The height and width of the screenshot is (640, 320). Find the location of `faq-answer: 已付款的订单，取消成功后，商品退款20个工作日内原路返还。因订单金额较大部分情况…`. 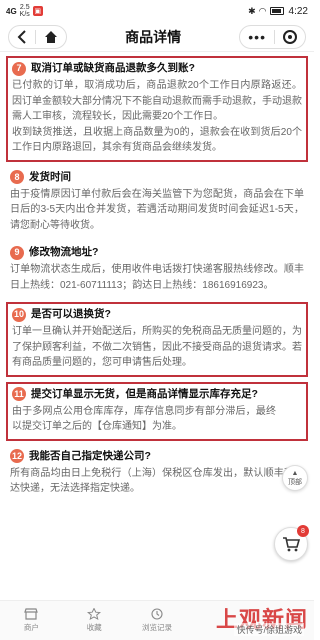

faq-answer: 已付款的订单，取消成功后，商品退款20个工作日内原路返还。因订单金额较大部分情况… is located at coordinates (157, 116).